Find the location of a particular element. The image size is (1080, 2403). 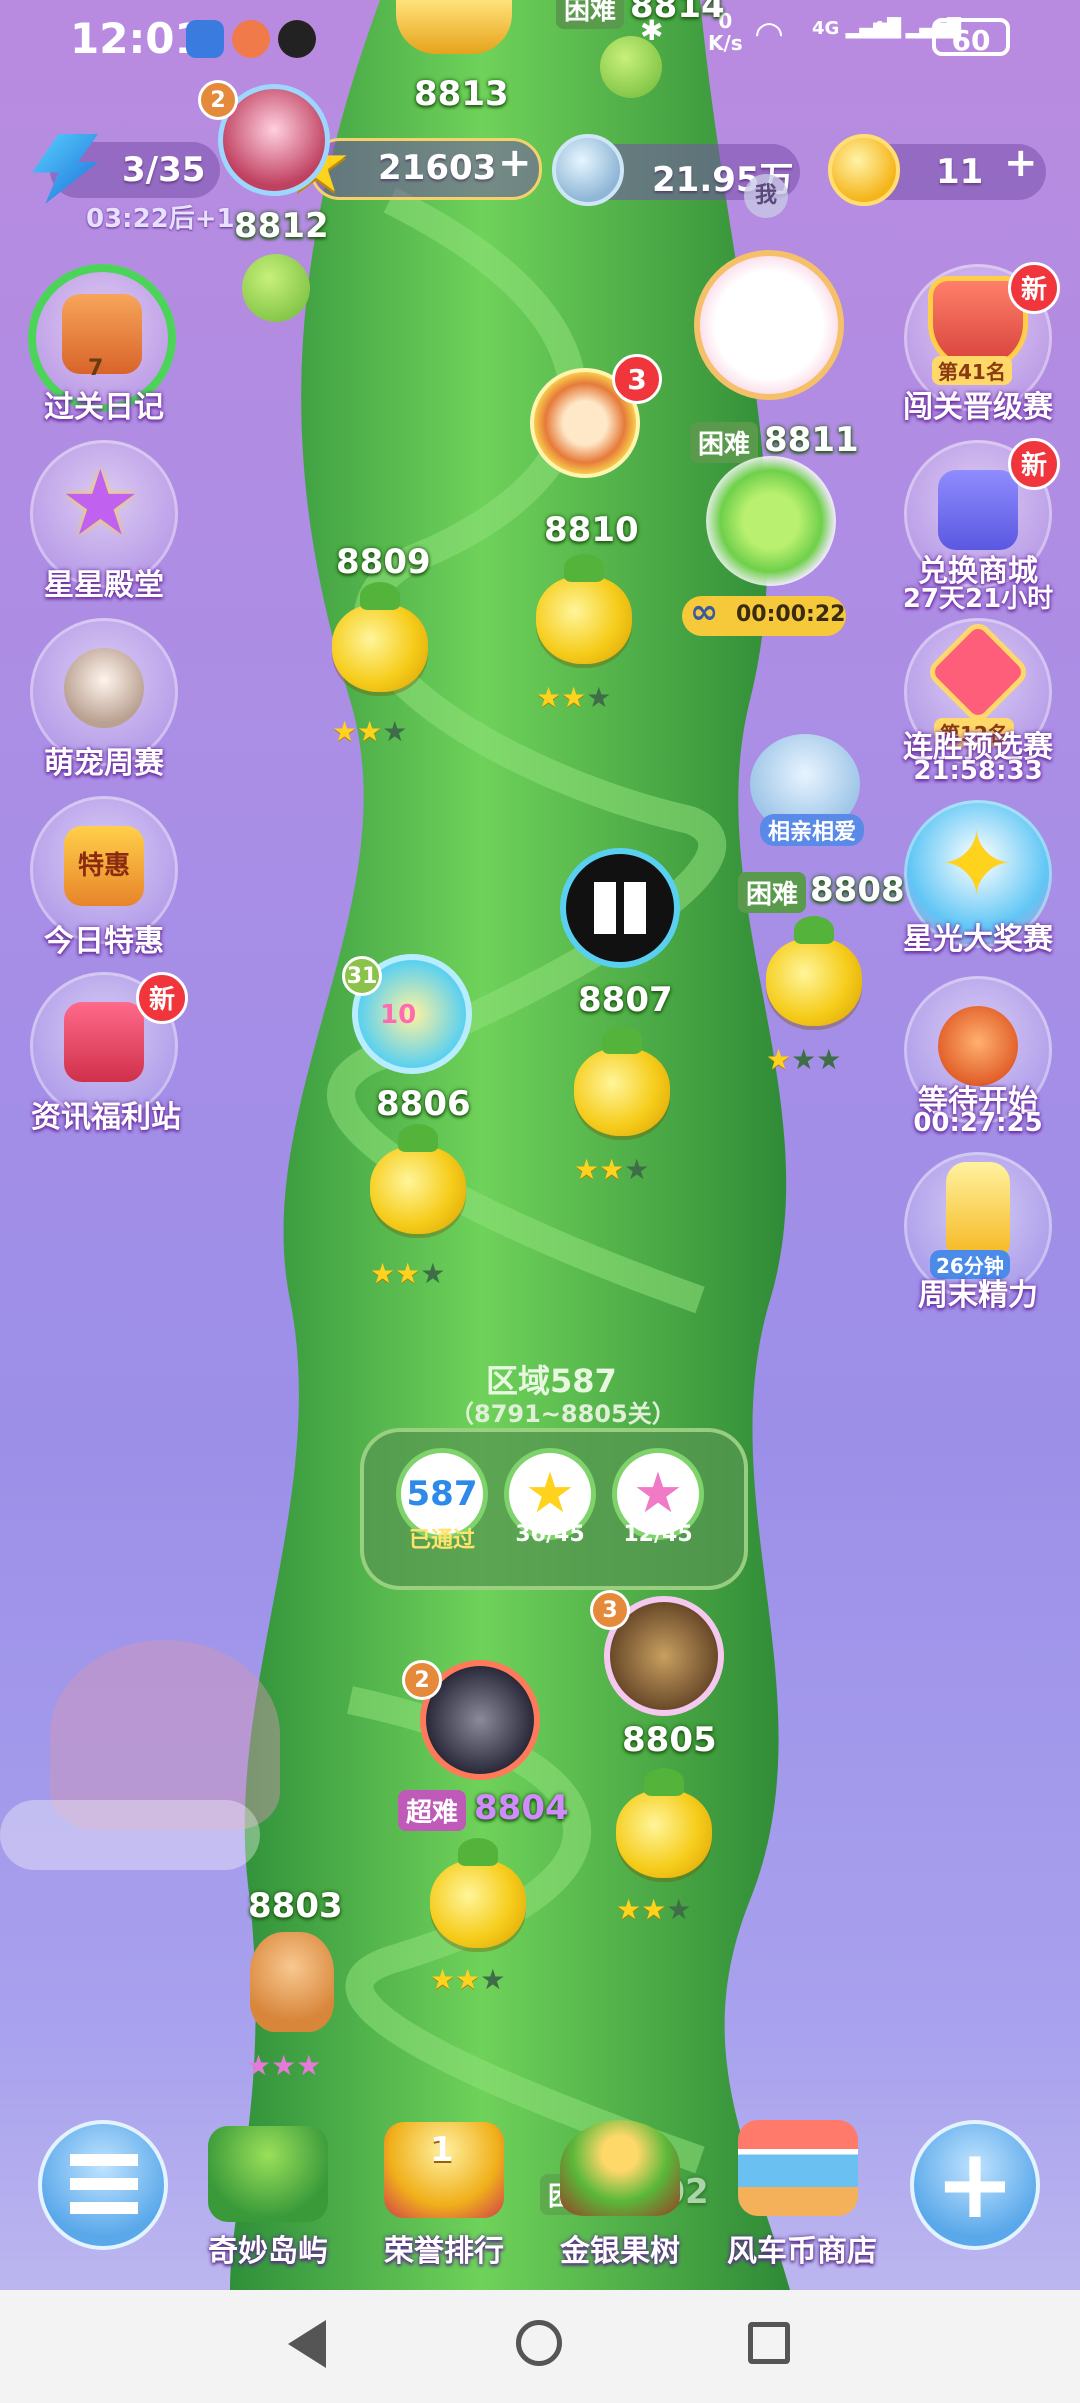

pet-weekly-label: 萌宠周赛 is located at coordinates (104, 763).